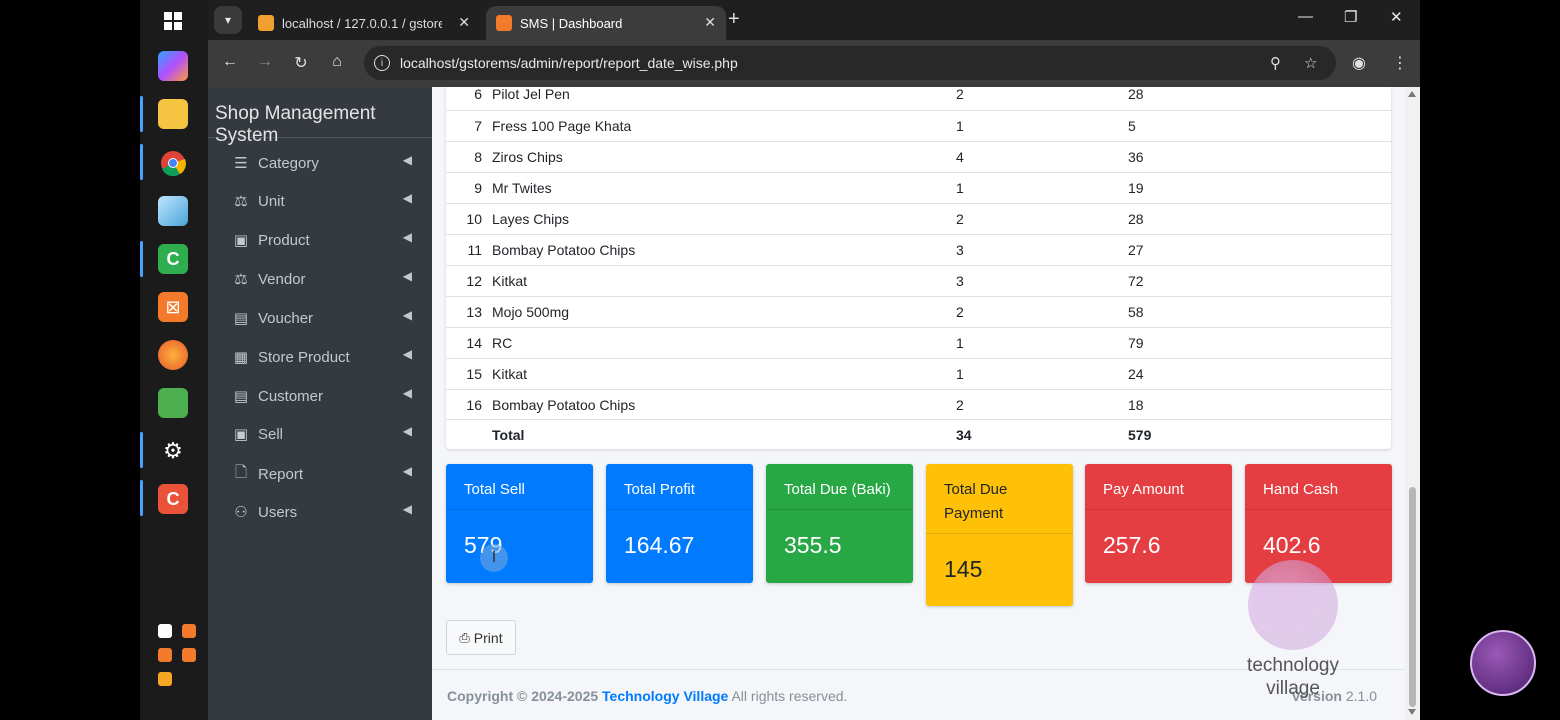 This screenshot has height=720, width=1560. I want to click on profile-icon: ◉, so click(1359, 63).